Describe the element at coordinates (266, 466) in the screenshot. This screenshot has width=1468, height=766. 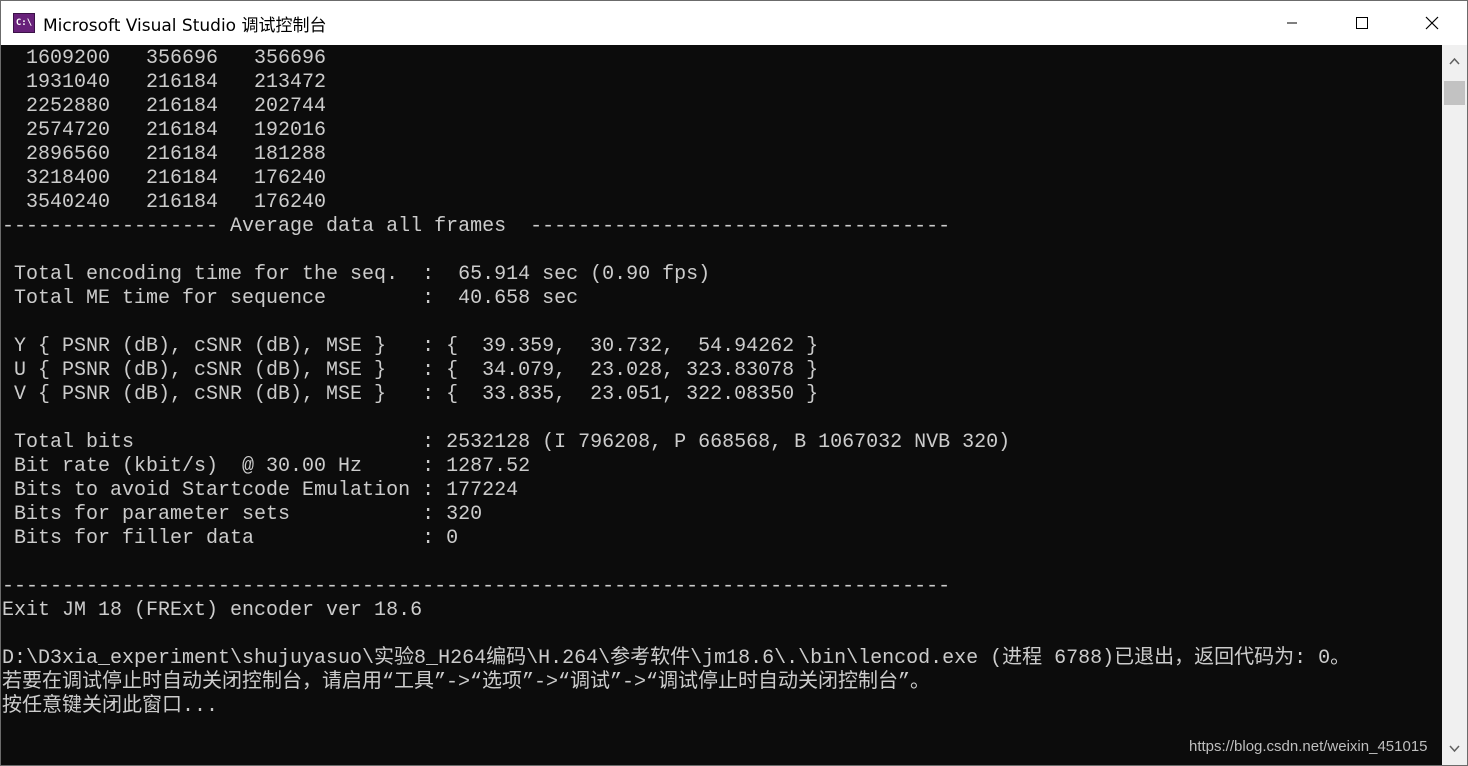
I see `console-line: Bit rate (kbit/s) @ 30.00 Hz : 1287.52` at that location.